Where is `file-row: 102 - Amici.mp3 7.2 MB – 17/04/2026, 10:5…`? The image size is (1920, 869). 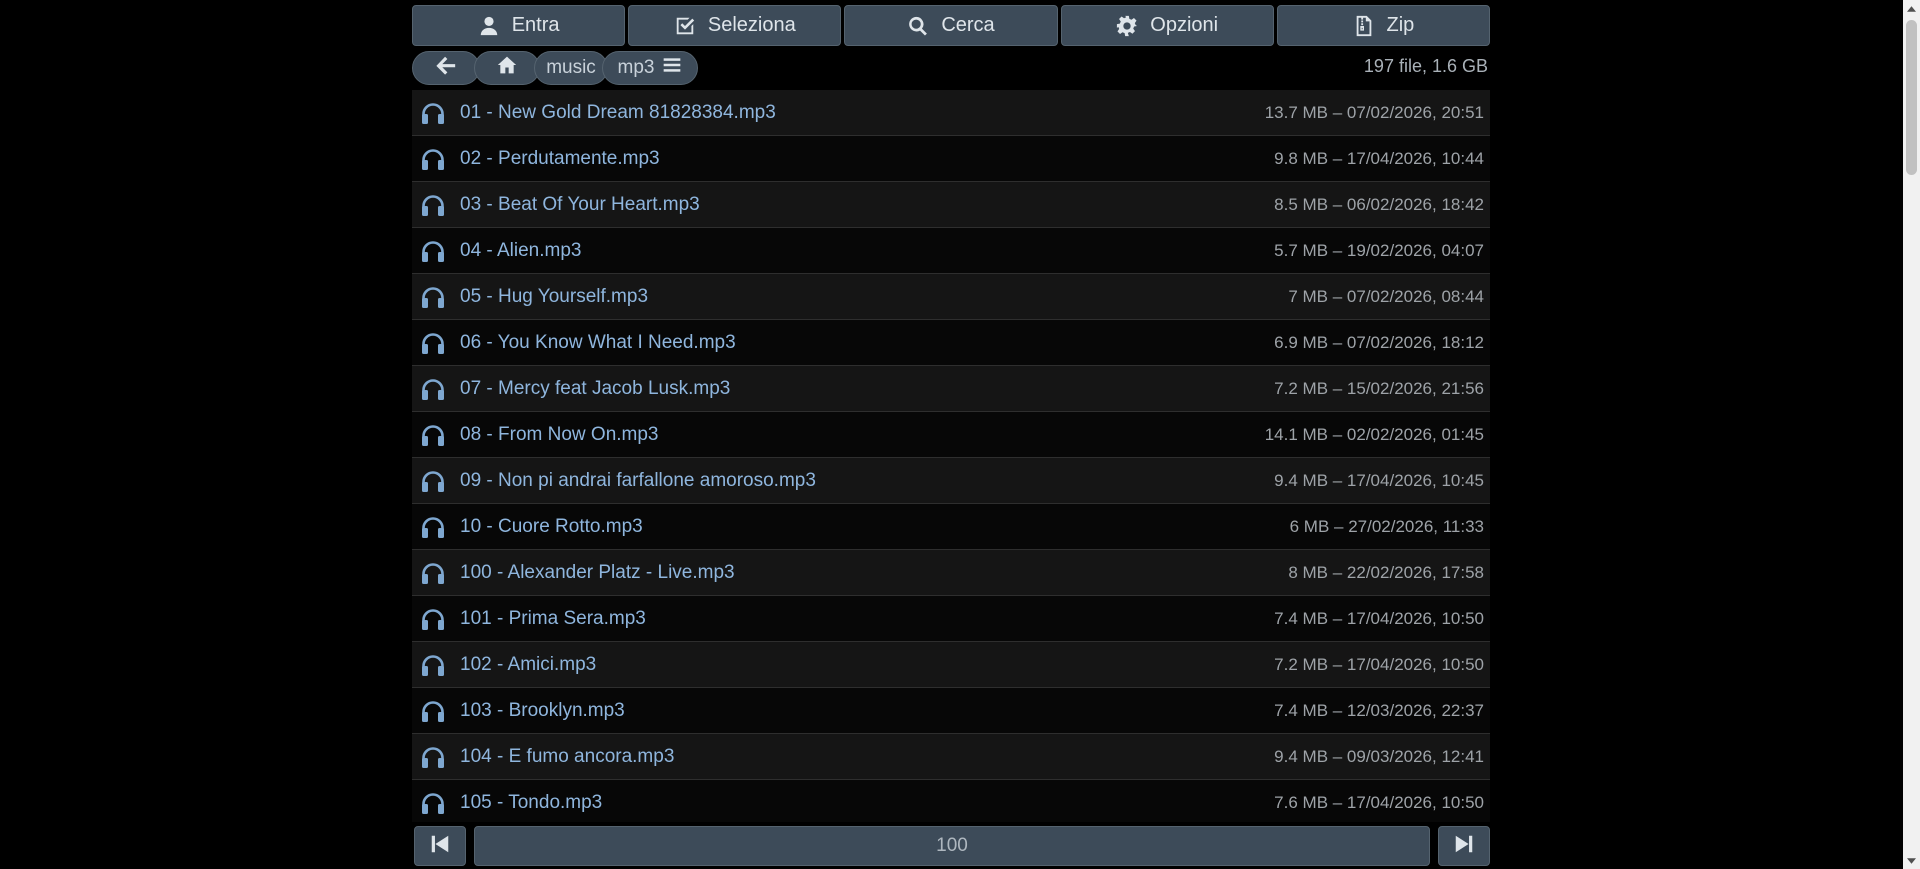
file-row: 102 - Amici.mp3 7.2 MB – 17/04/2026, 10:5… is located at coordinates (951, 665).